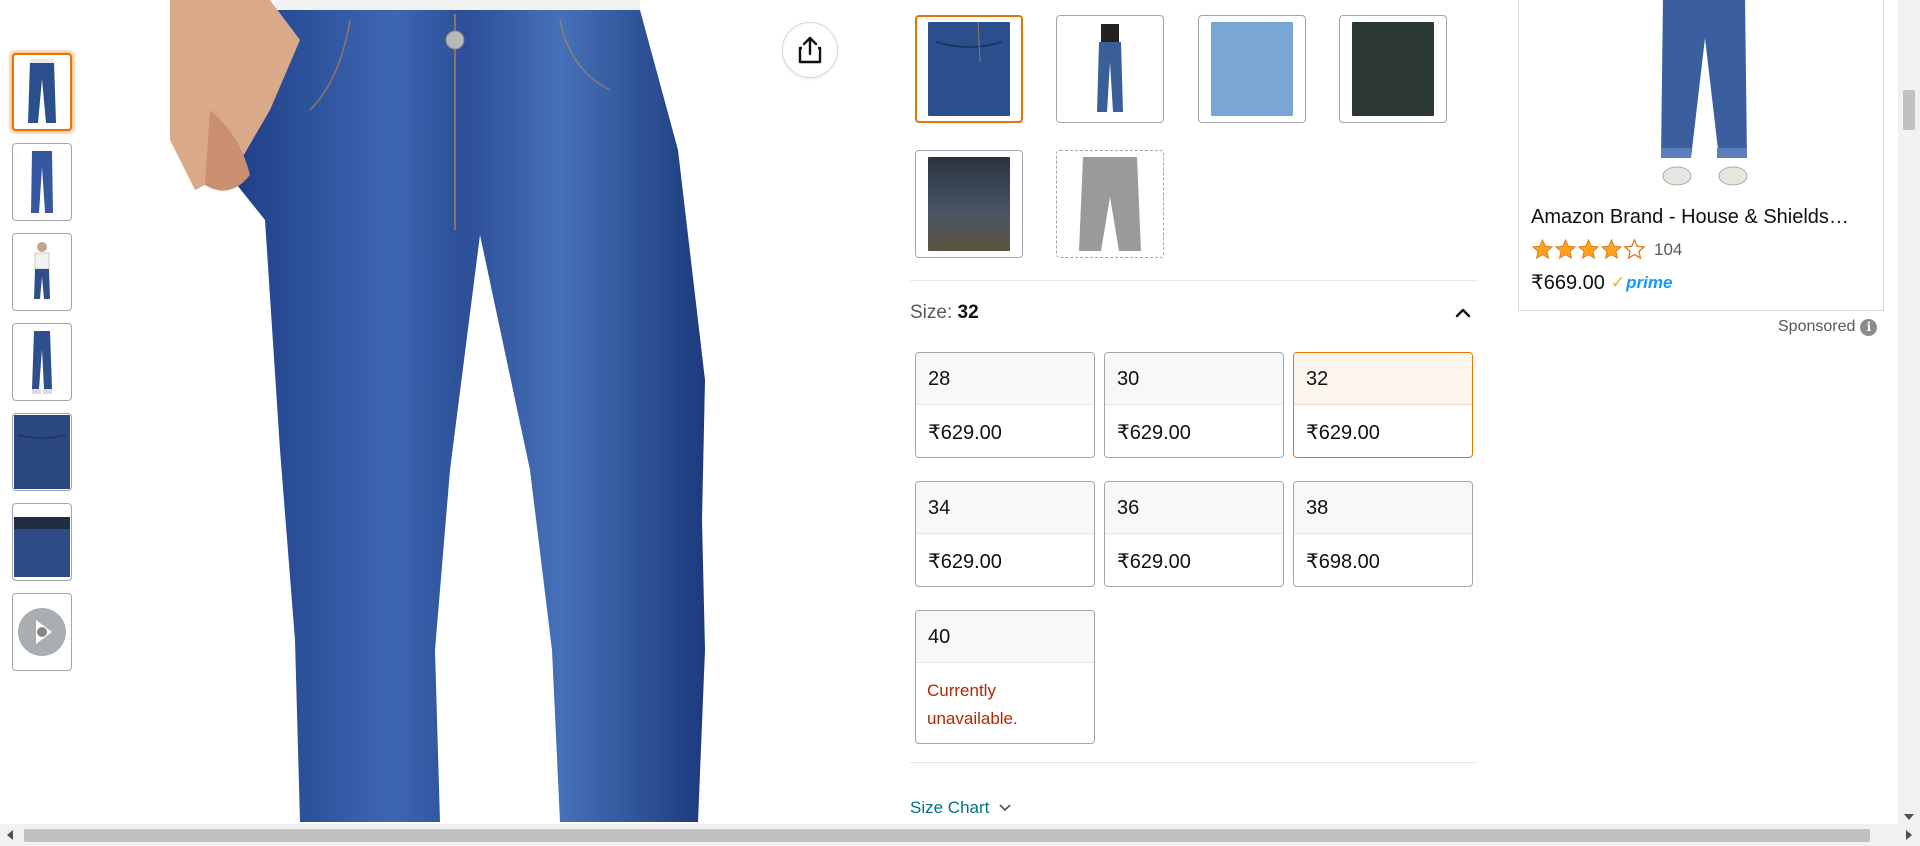 The image size is (1920, 846). What do you see at coordinates (1568, 283) in the screenshot?
I see `ad-price: ₹669.00` at bounding box center [1568, 283].